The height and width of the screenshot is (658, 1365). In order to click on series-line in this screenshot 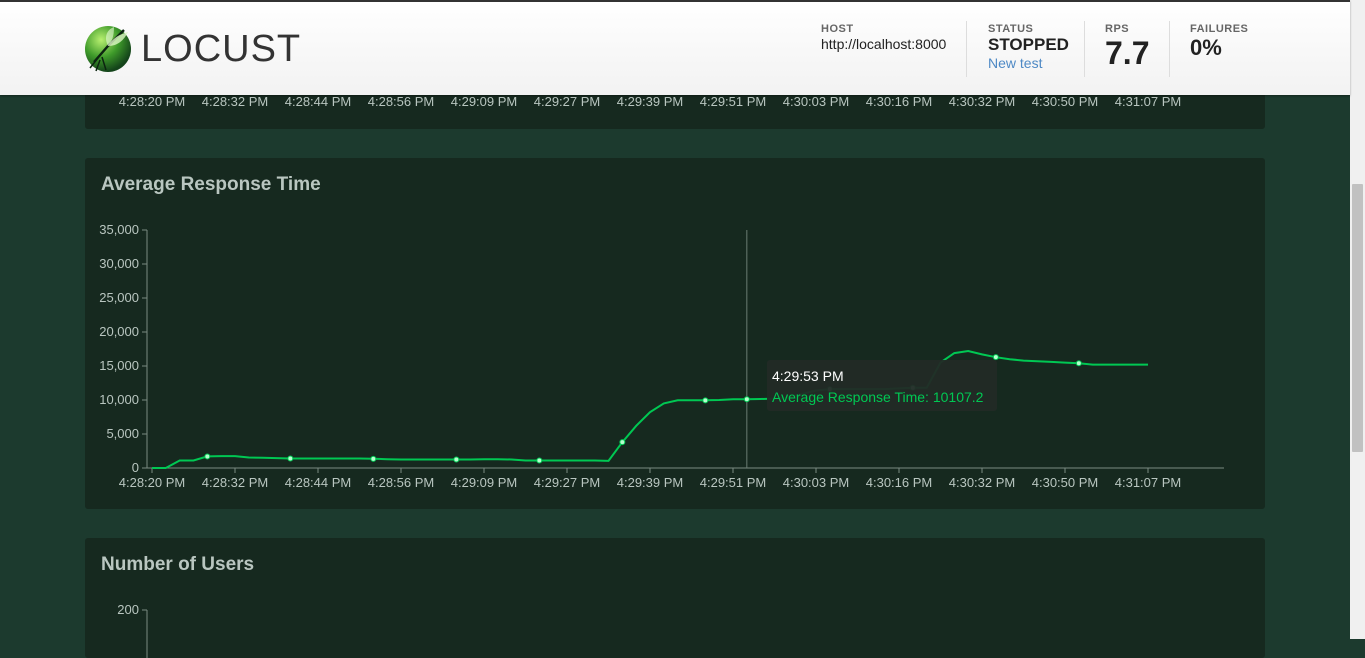, I will do `click(650, 409)`.